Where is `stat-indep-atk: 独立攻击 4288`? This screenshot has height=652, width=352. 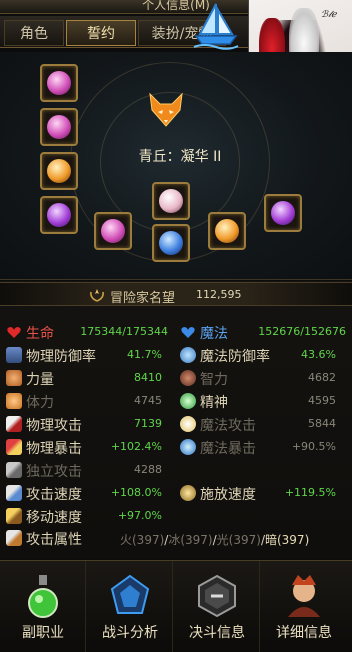
stat-indep-atk: 独立攻击 4288 is located at coordinates (84, 470).